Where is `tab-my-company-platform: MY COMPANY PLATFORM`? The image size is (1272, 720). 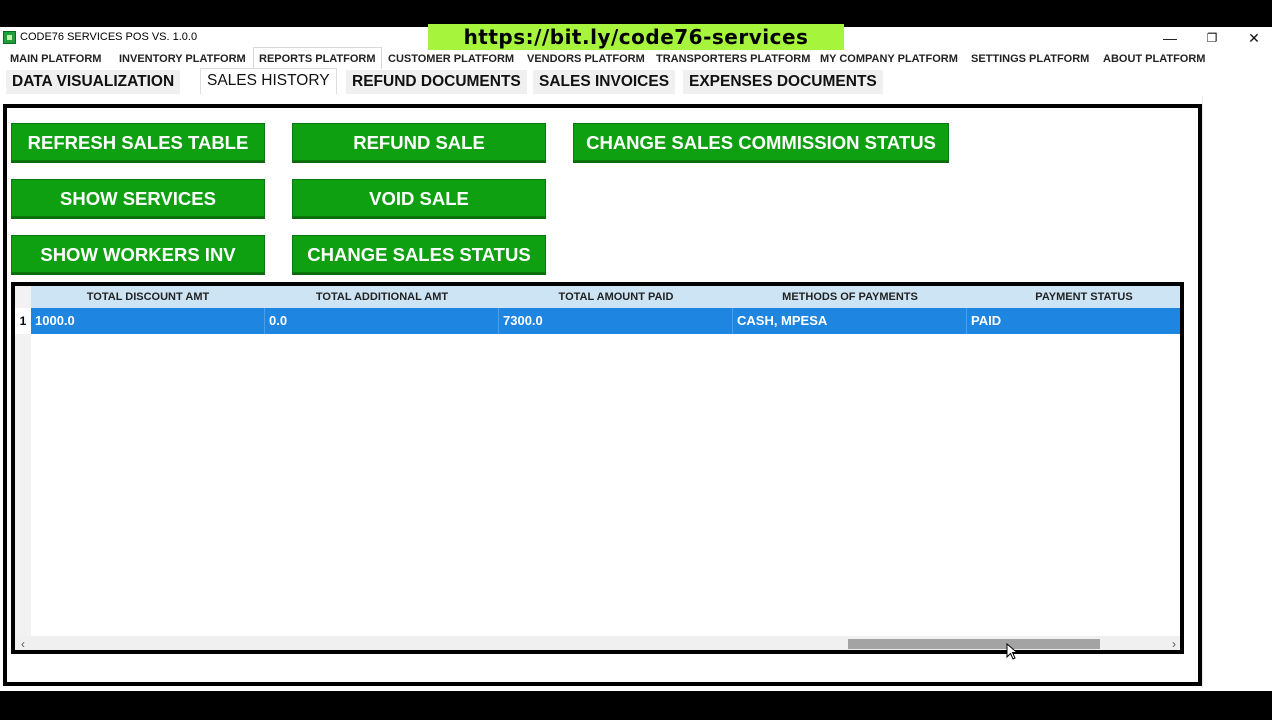 tab-my-company-platform: MY COMPANY PLATFORM is located at coordinates (889, 59).